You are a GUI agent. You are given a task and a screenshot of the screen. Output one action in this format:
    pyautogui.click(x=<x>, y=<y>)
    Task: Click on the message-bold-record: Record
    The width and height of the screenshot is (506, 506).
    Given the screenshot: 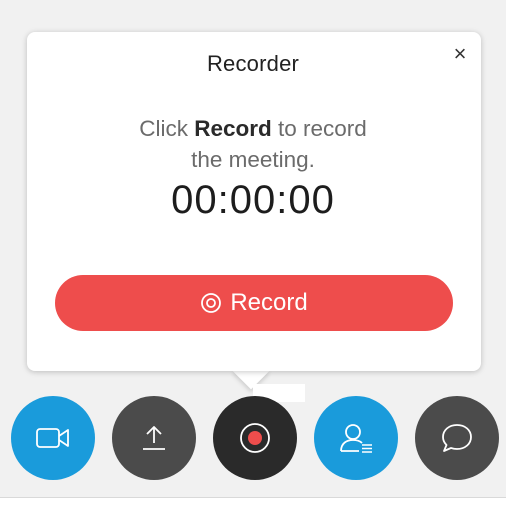 What is the action you would take?
    pyautogui.click(x=233, y=128)
    